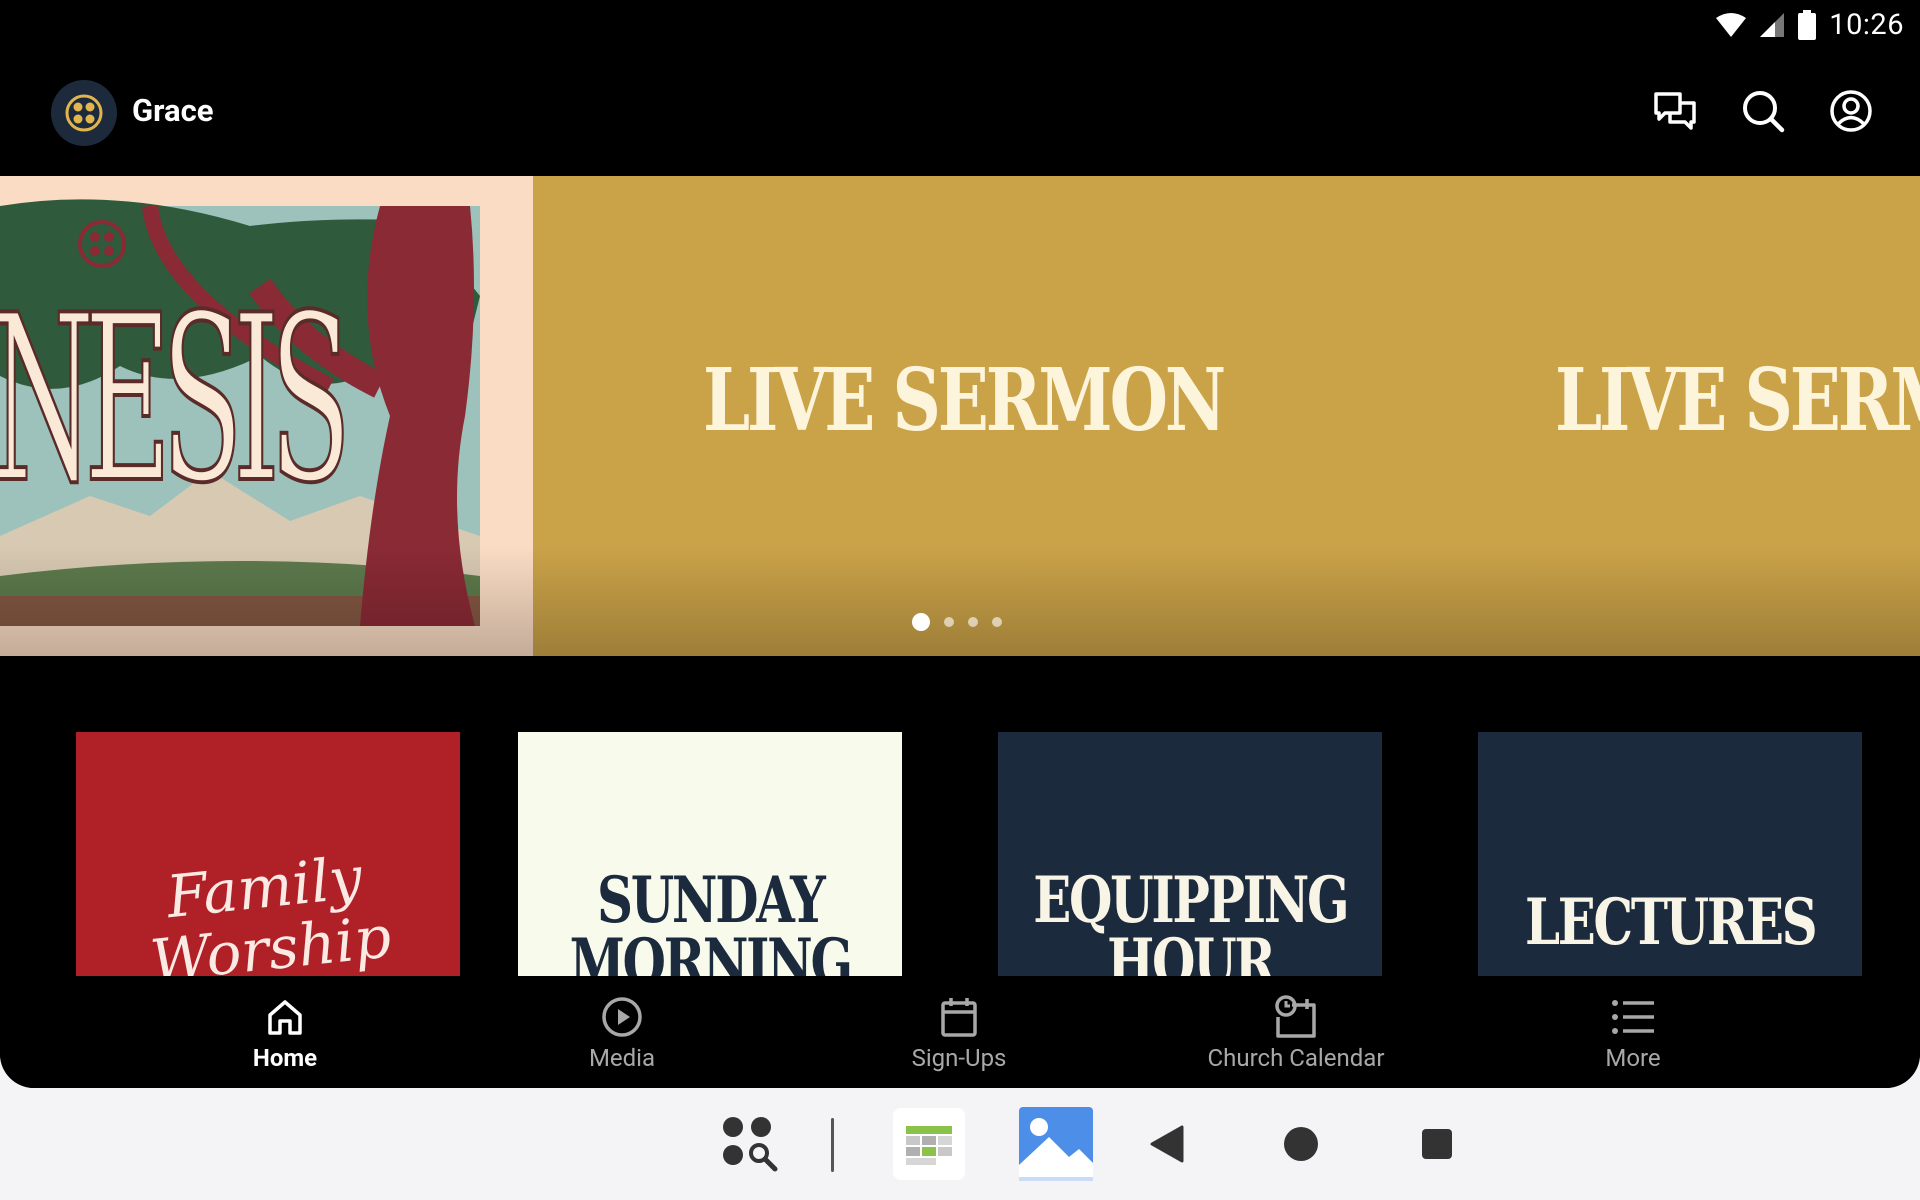 This screenshot has width=1920, height=1200. What do you see at coordinates (957, 622) in the screenshot?
I see `carousel-pager` at bounding box center [957, 622].